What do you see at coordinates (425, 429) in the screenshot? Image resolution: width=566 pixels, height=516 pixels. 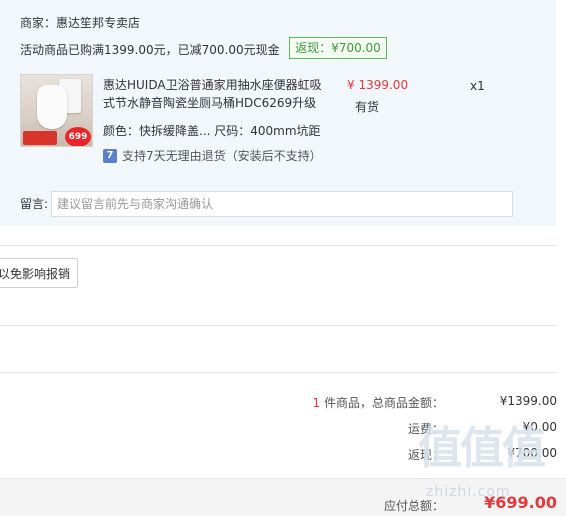 I see `shipping-label: 运费：` at bounding box center [425, 429].